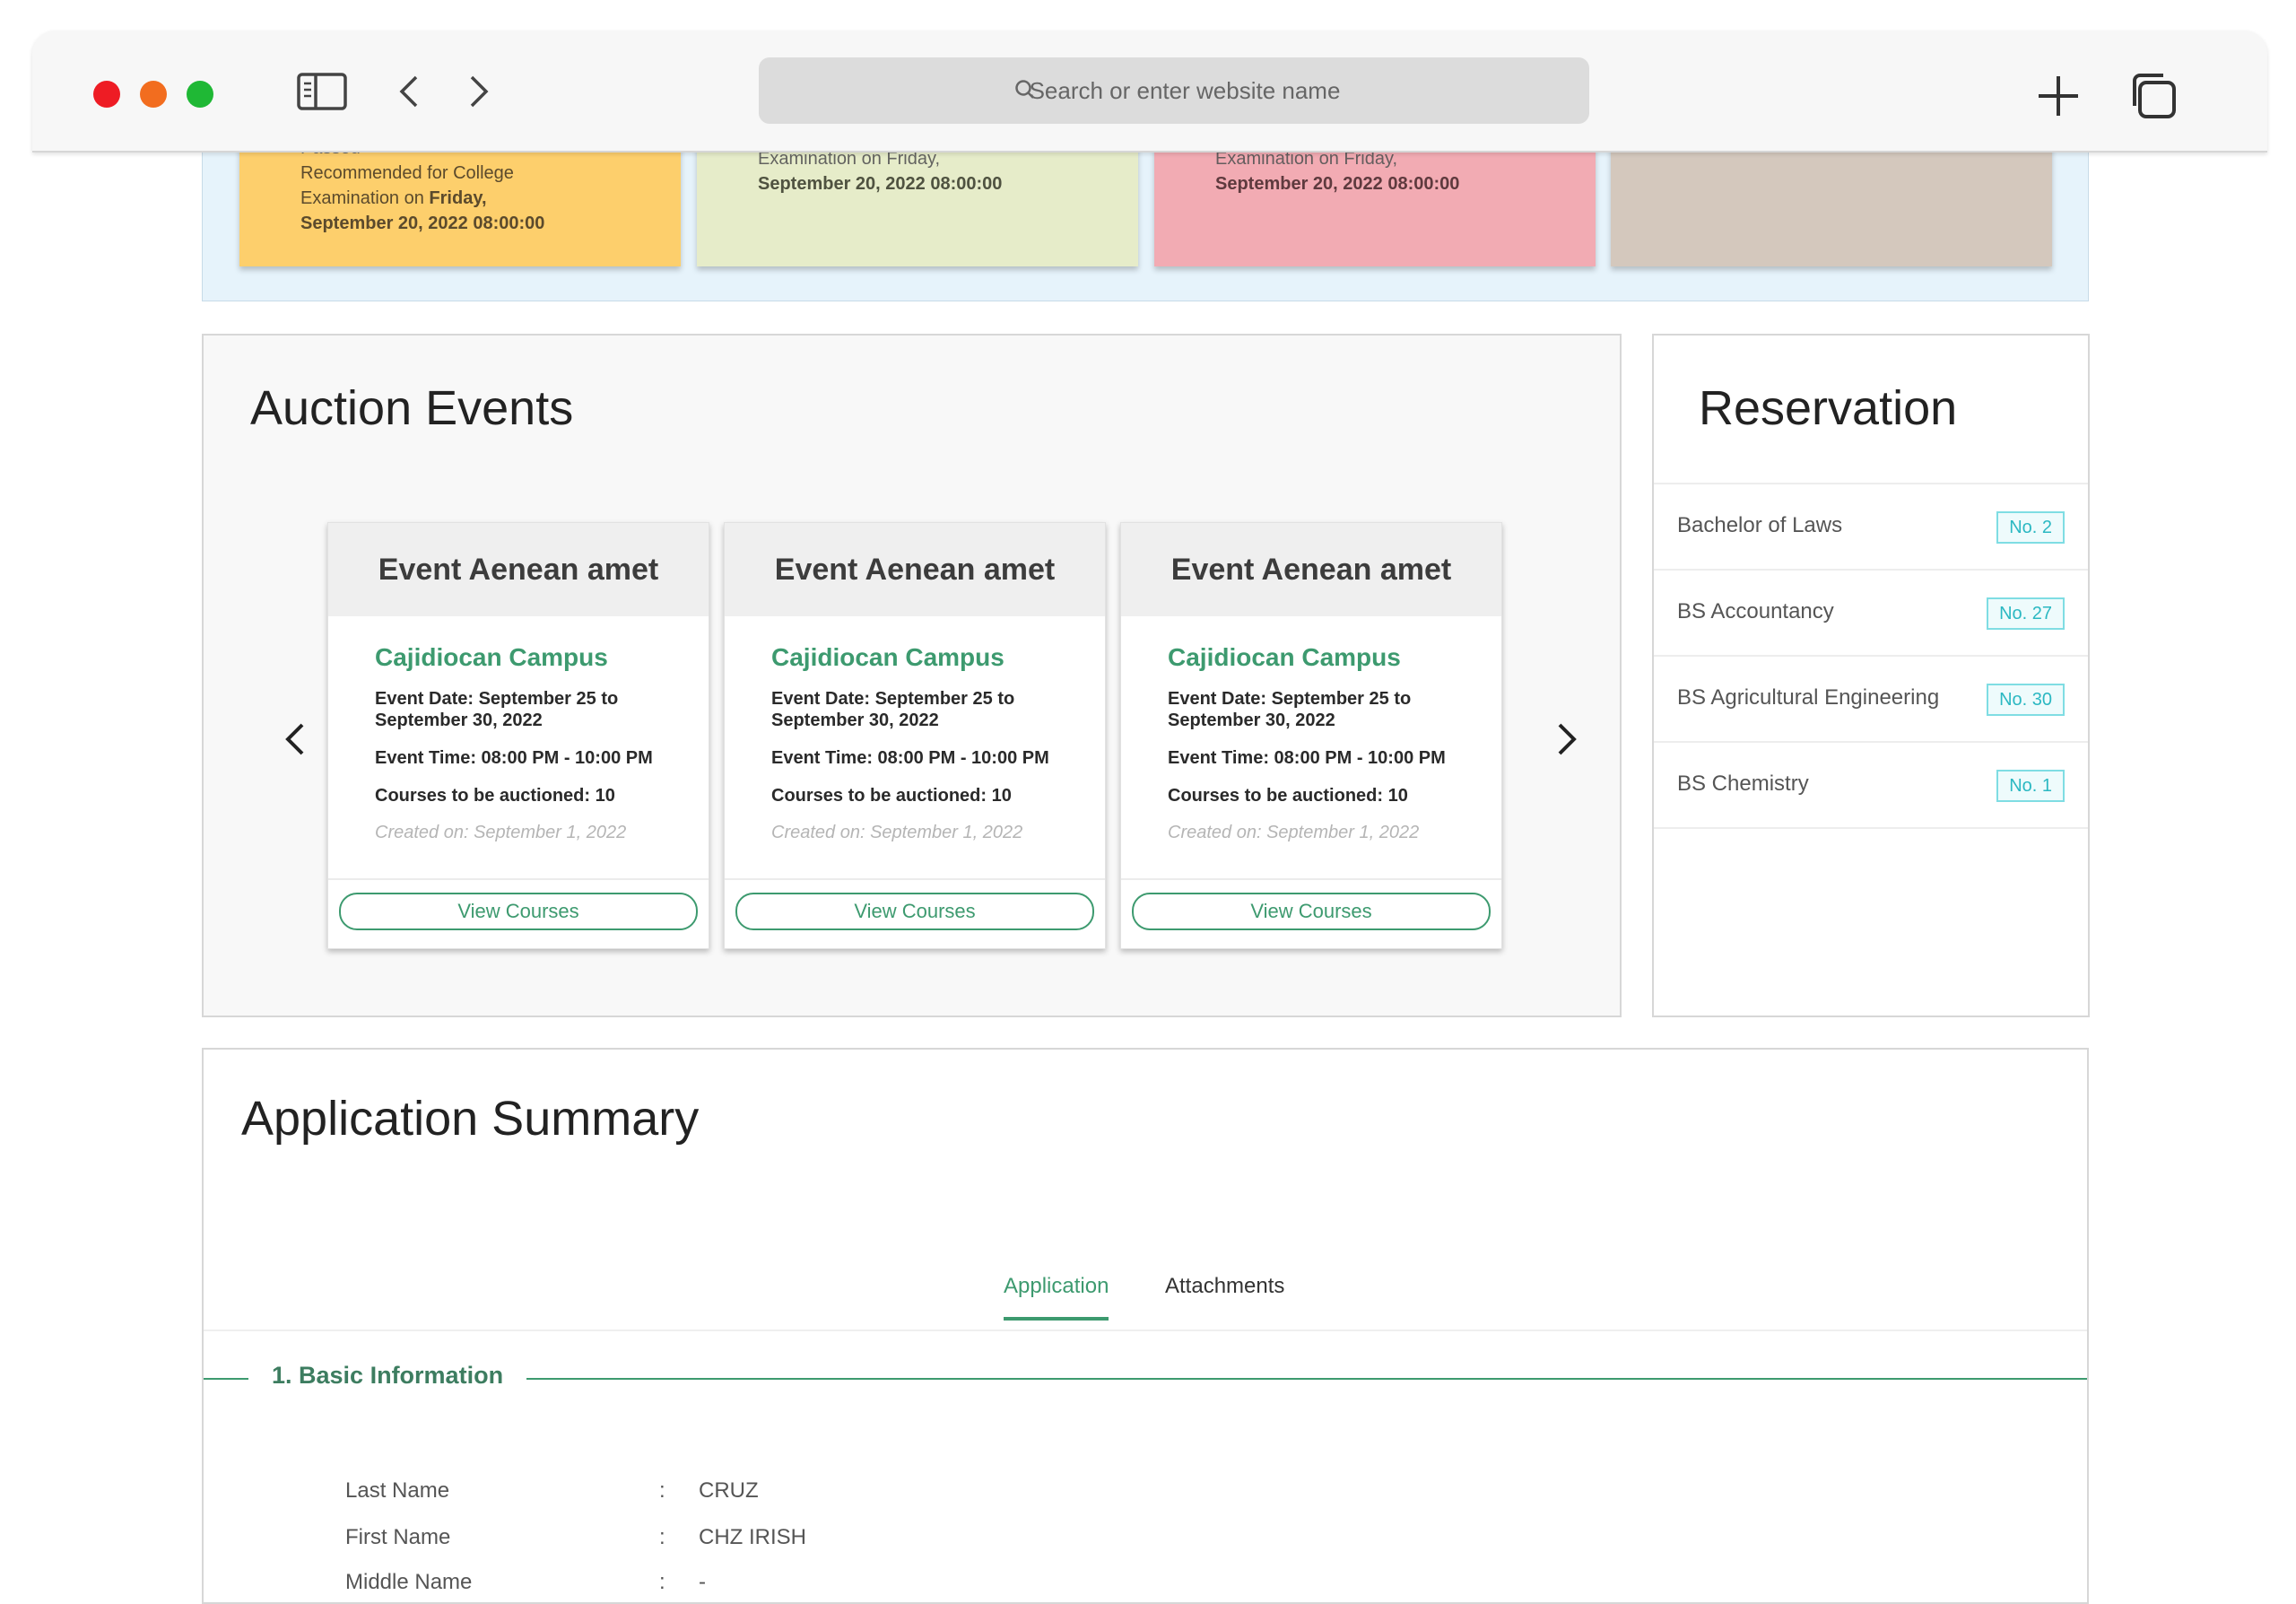 This screenshot has height=1604, width=2296. What do you see at coordinates (2026, 700) in the screenshot?
I see `reservation-number-badge: No. 30` at bounding box center [2026, 700].